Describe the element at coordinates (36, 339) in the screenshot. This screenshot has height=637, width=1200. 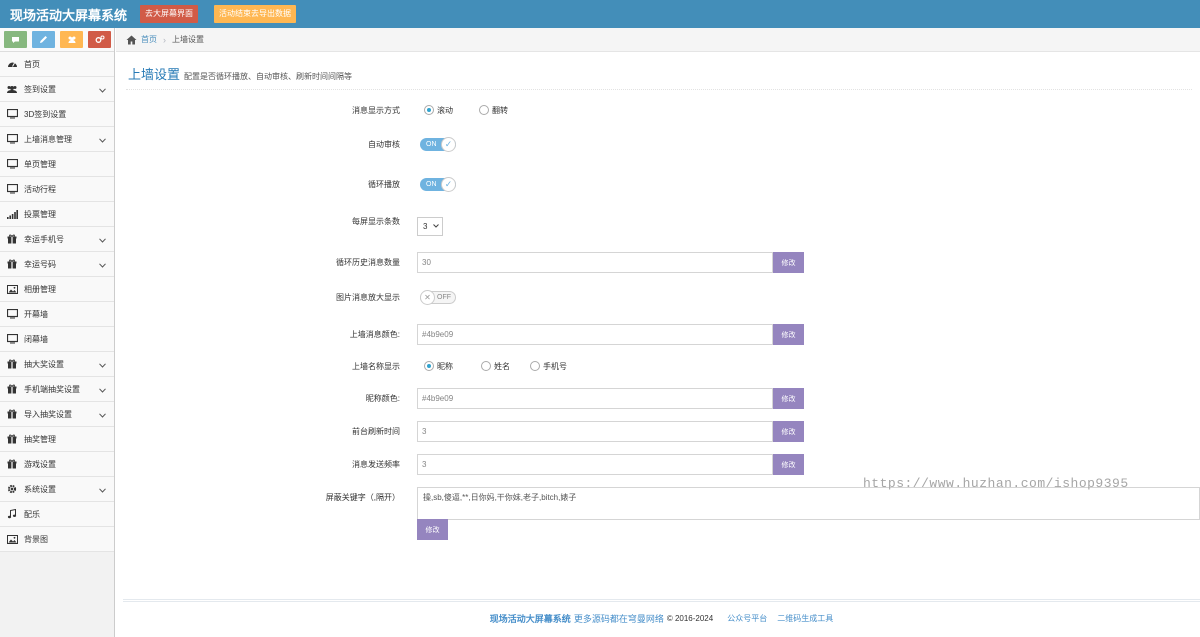
I see `sidebar-item-label: 闭幕墙` at that location.